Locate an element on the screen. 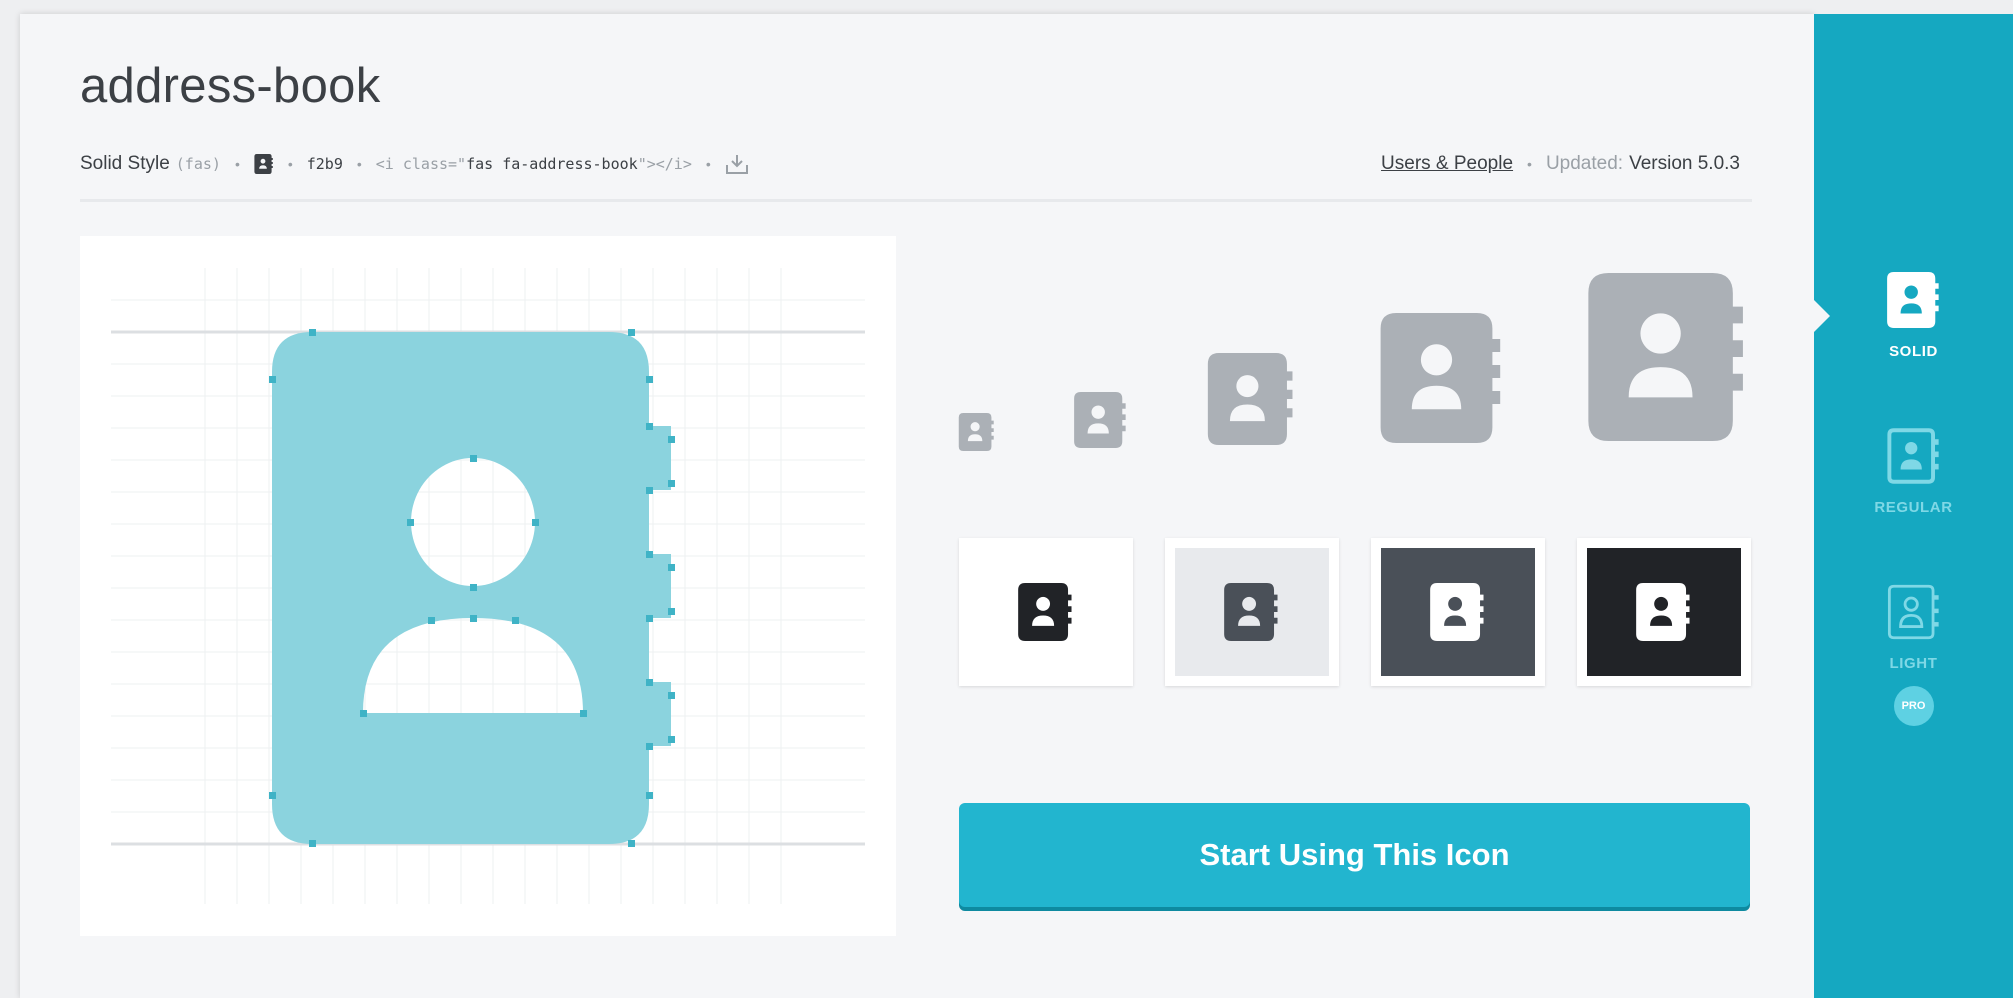  pro-badge: PRO is located at coordinates (1913, 706).